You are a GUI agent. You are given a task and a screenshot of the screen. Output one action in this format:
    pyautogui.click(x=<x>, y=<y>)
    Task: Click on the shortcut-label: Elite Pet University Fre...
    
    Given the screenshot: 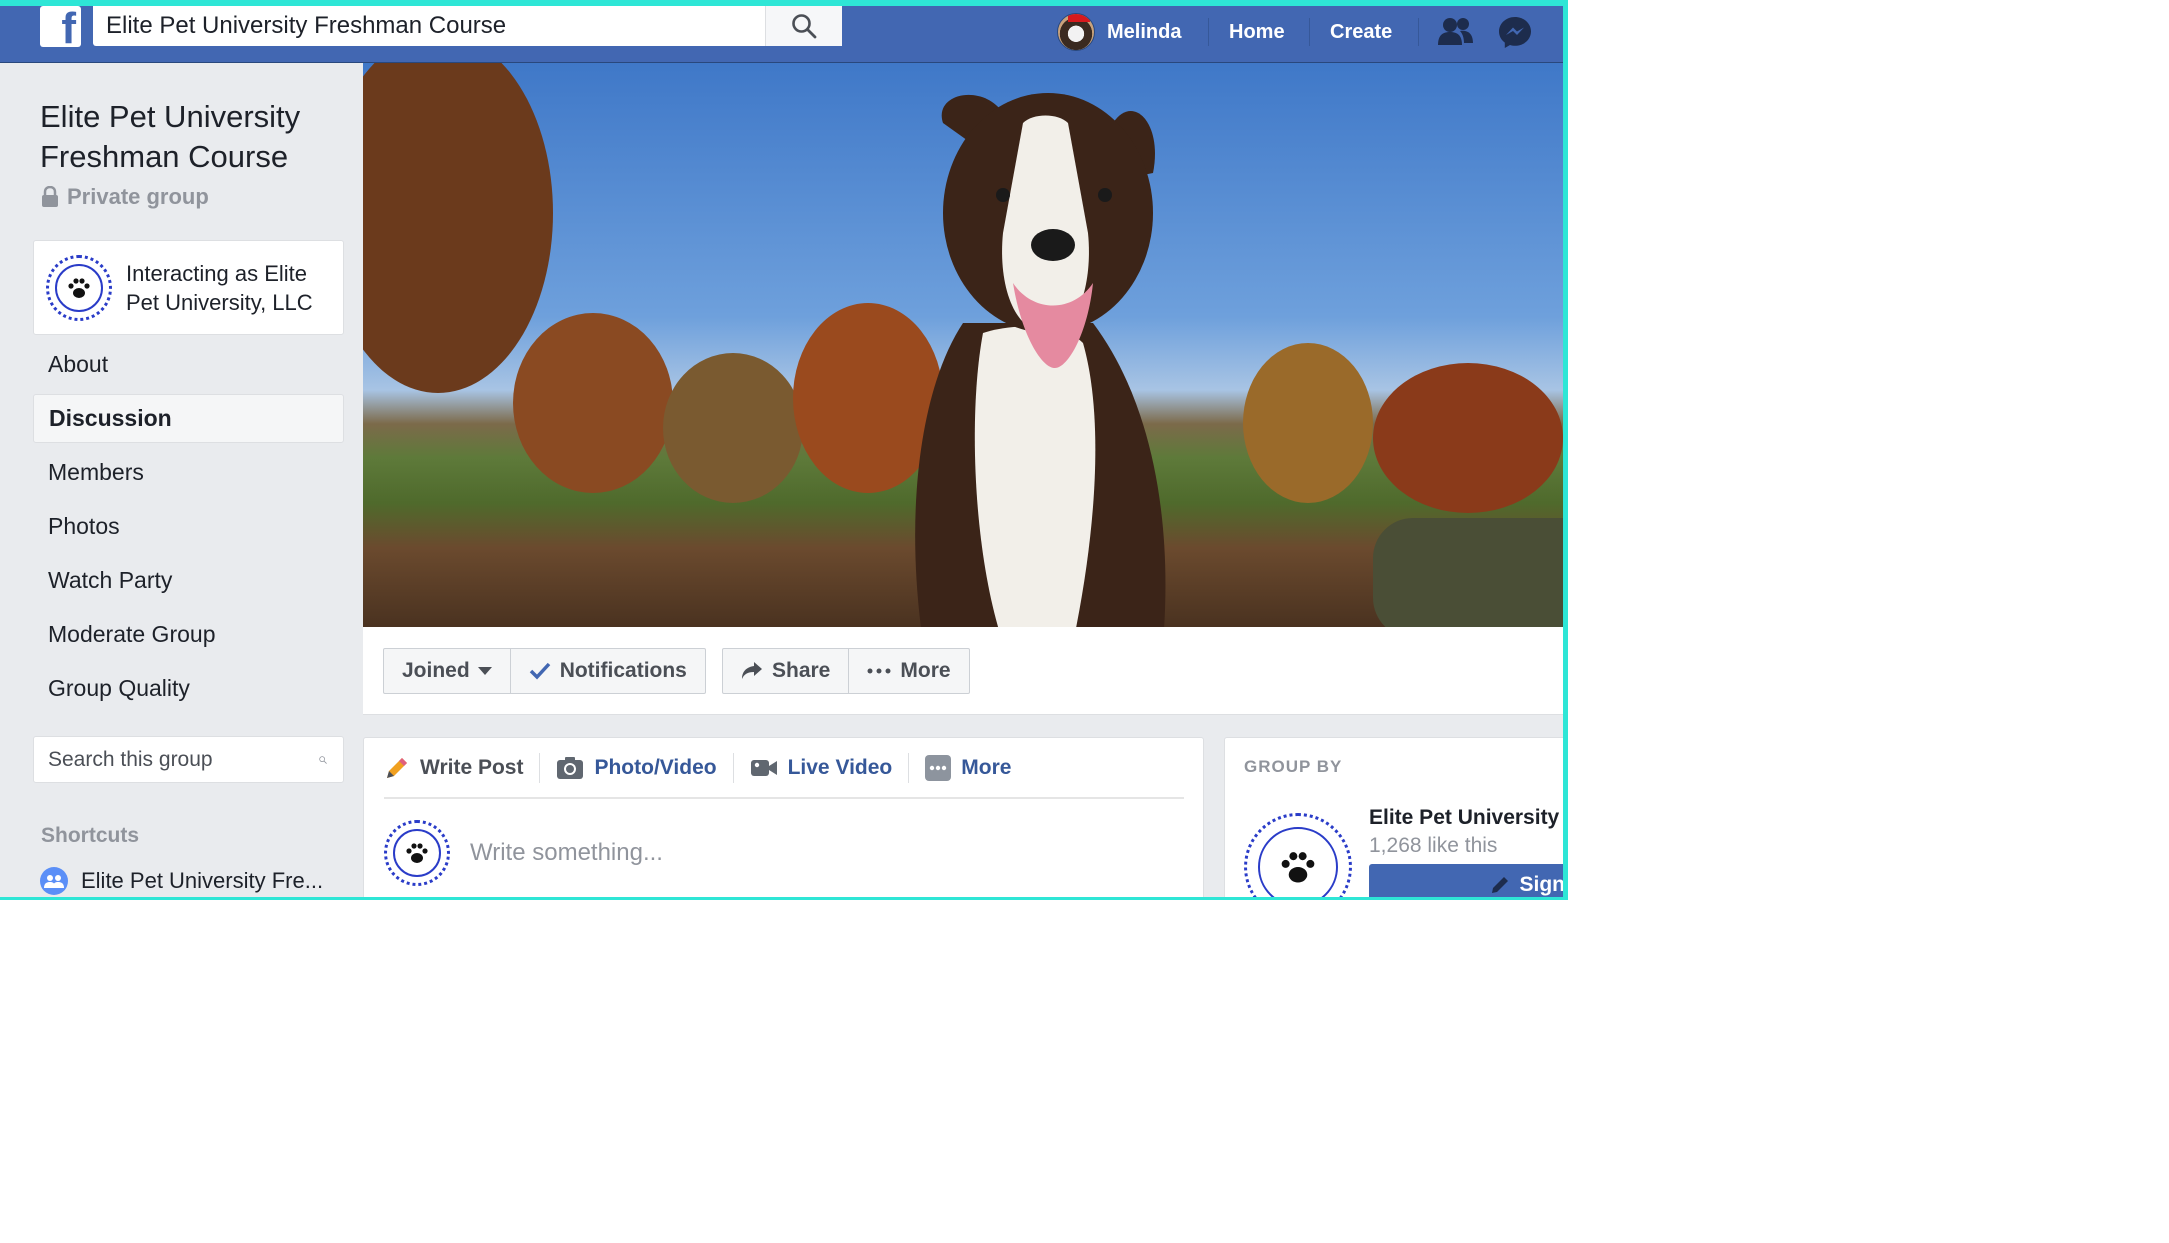 What is the action you would take?
    pyautogui.click(x=202, y=880)
    